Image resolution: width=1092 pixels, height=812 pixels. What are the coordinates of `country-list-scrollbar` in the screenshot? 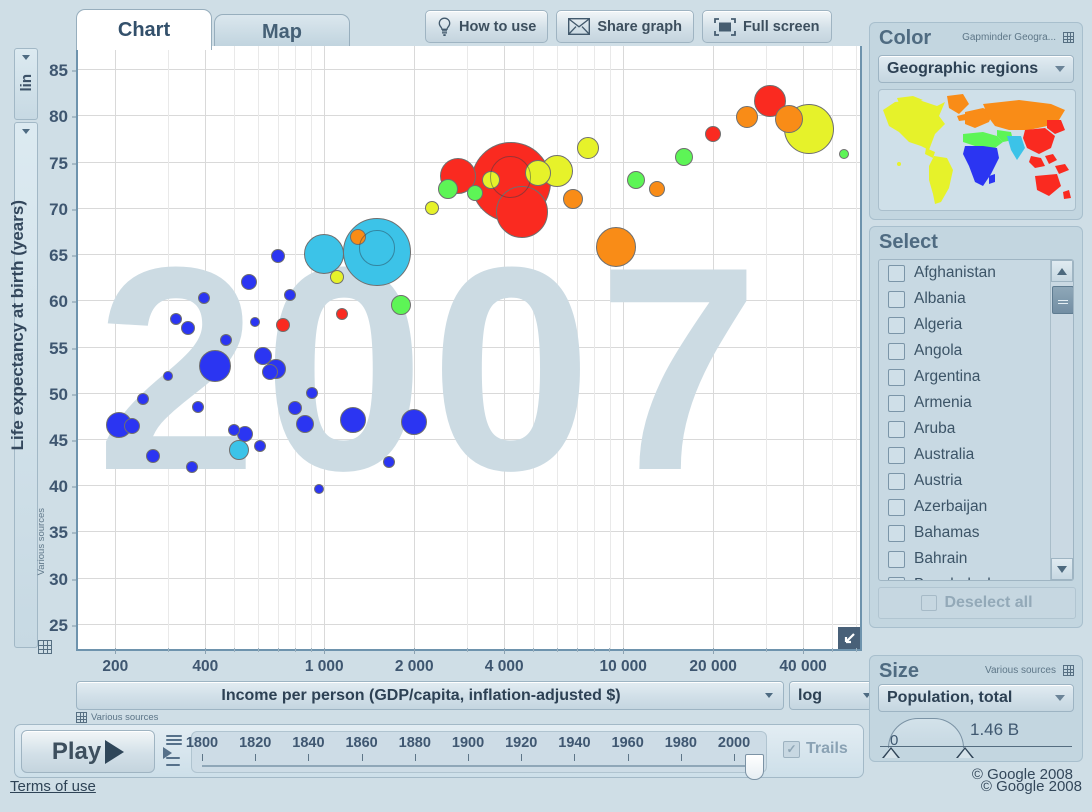 It's located at (1061, 420).